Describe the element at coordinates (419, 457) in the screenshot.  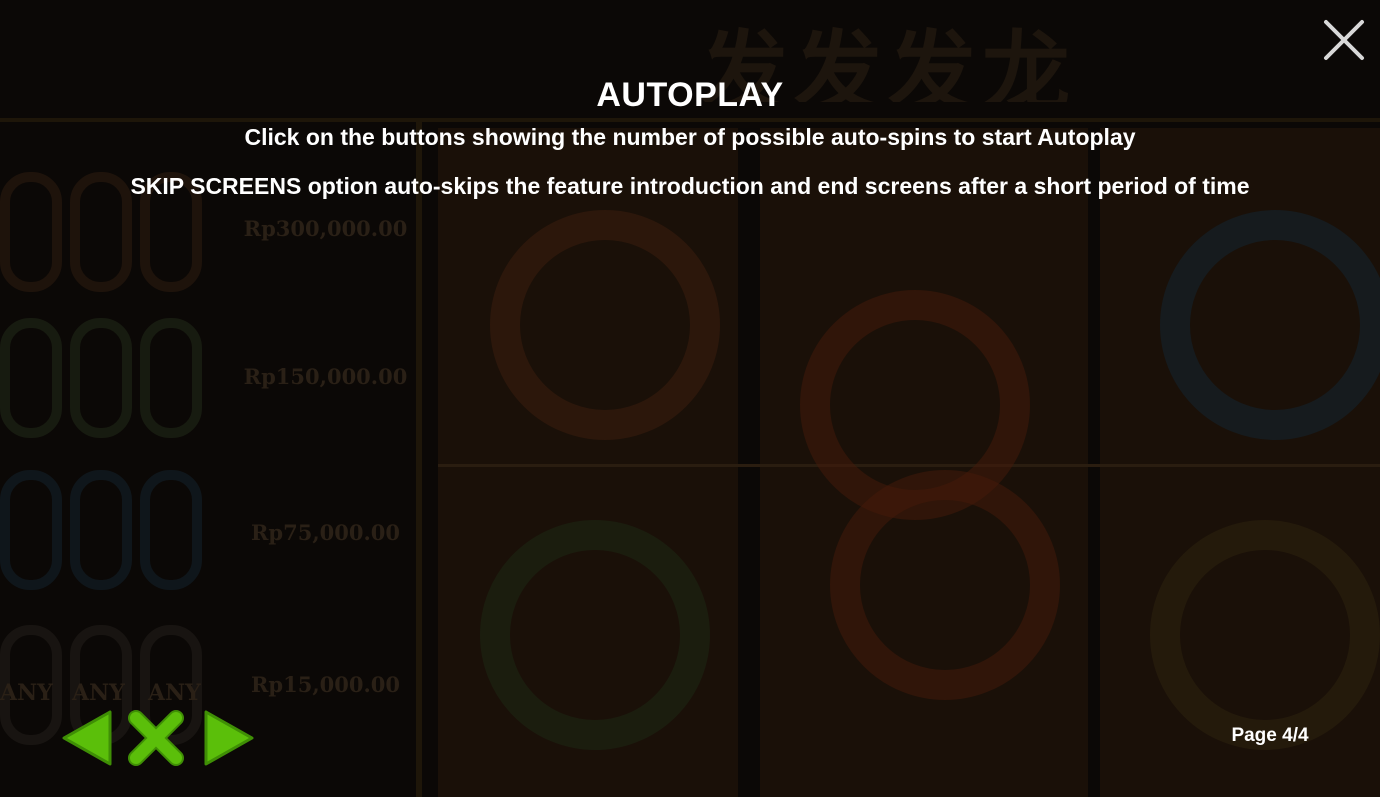
I see `frame-left` at that location.